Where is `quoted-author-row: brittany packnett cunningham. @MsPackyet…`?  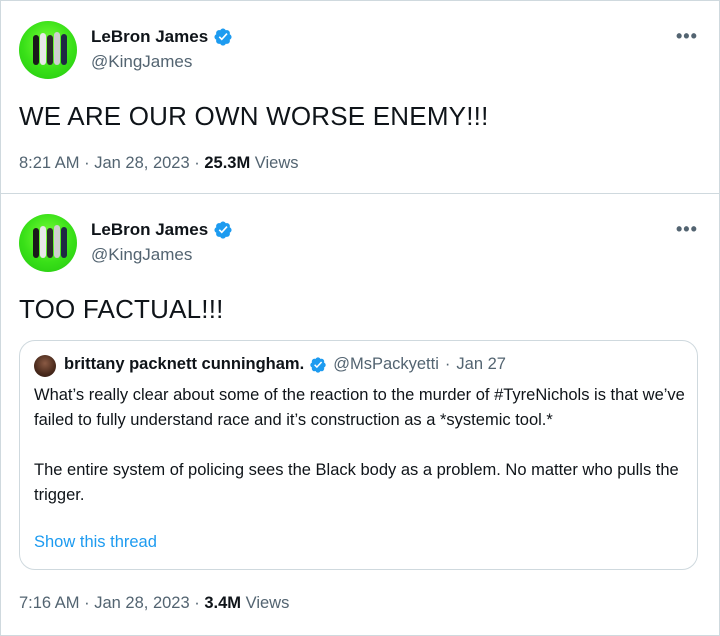 quoted-author-row: brittany packnett cunningham. @MsPackyet… is located at coordinates (285, 364).